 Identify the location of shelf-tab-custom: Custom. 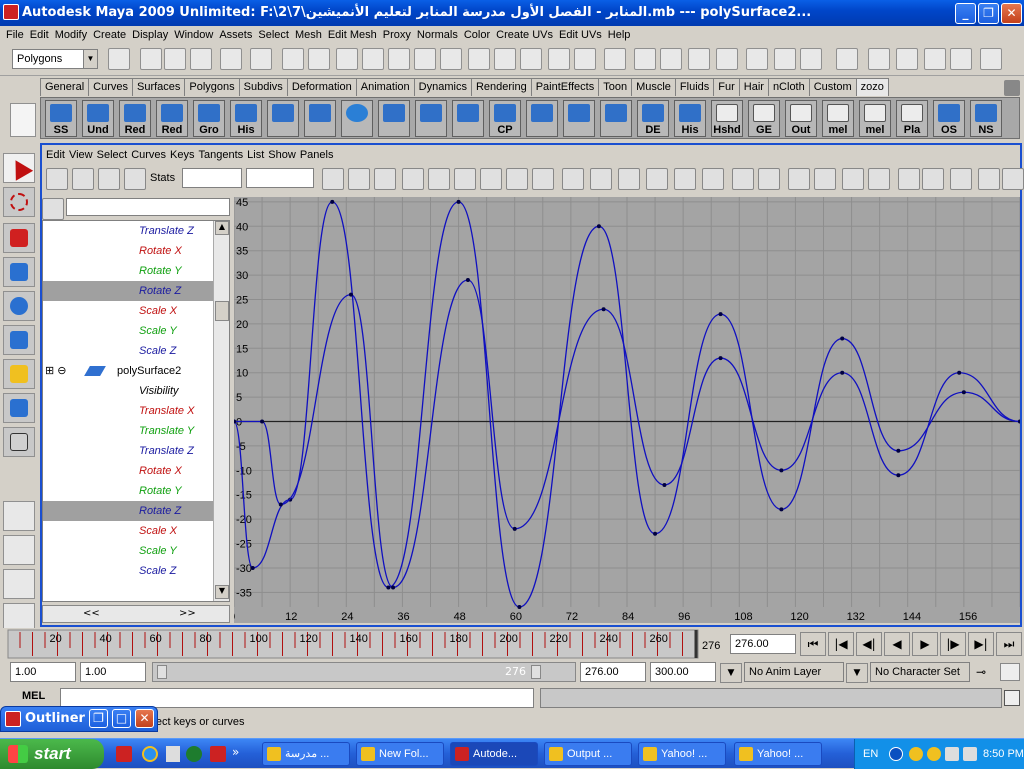
(832, 87).